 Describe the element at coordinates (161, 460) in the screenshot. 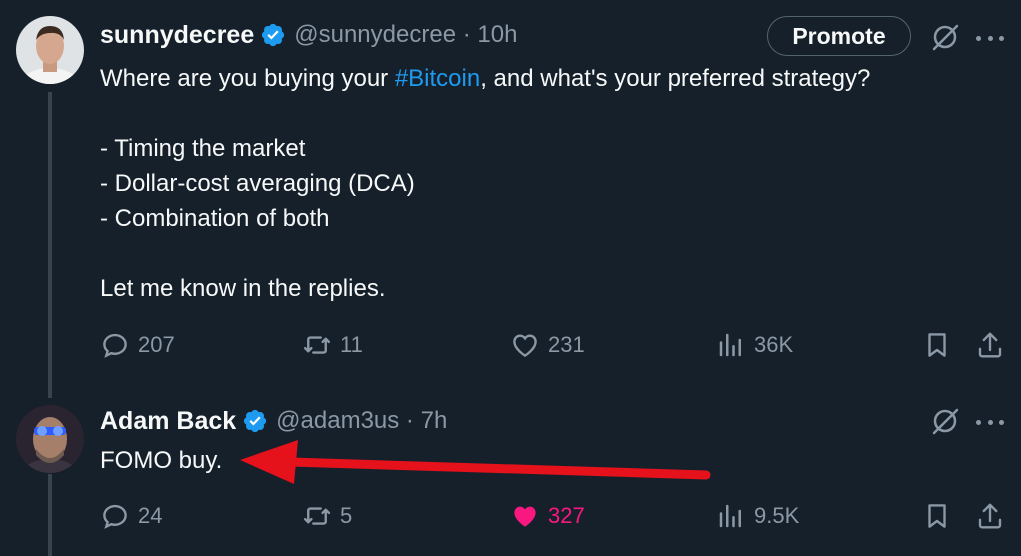

I see `tweet-text: FOMO buy.` at that location.